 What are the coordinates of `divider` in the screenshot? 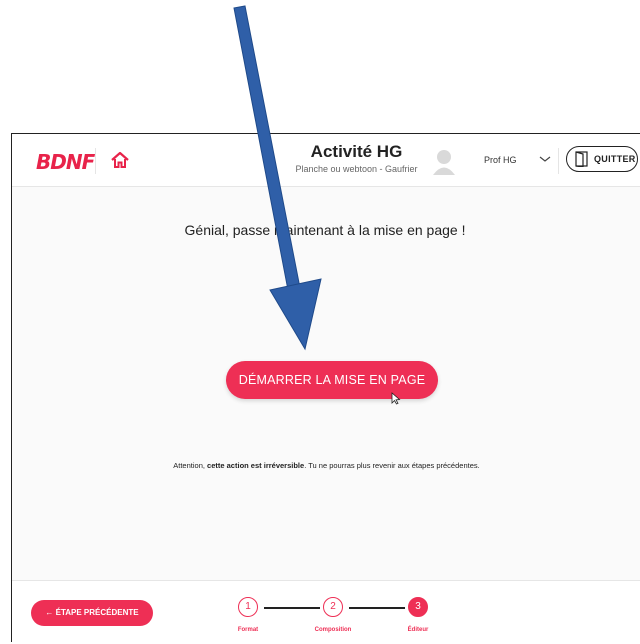 It's located at (558, 161).